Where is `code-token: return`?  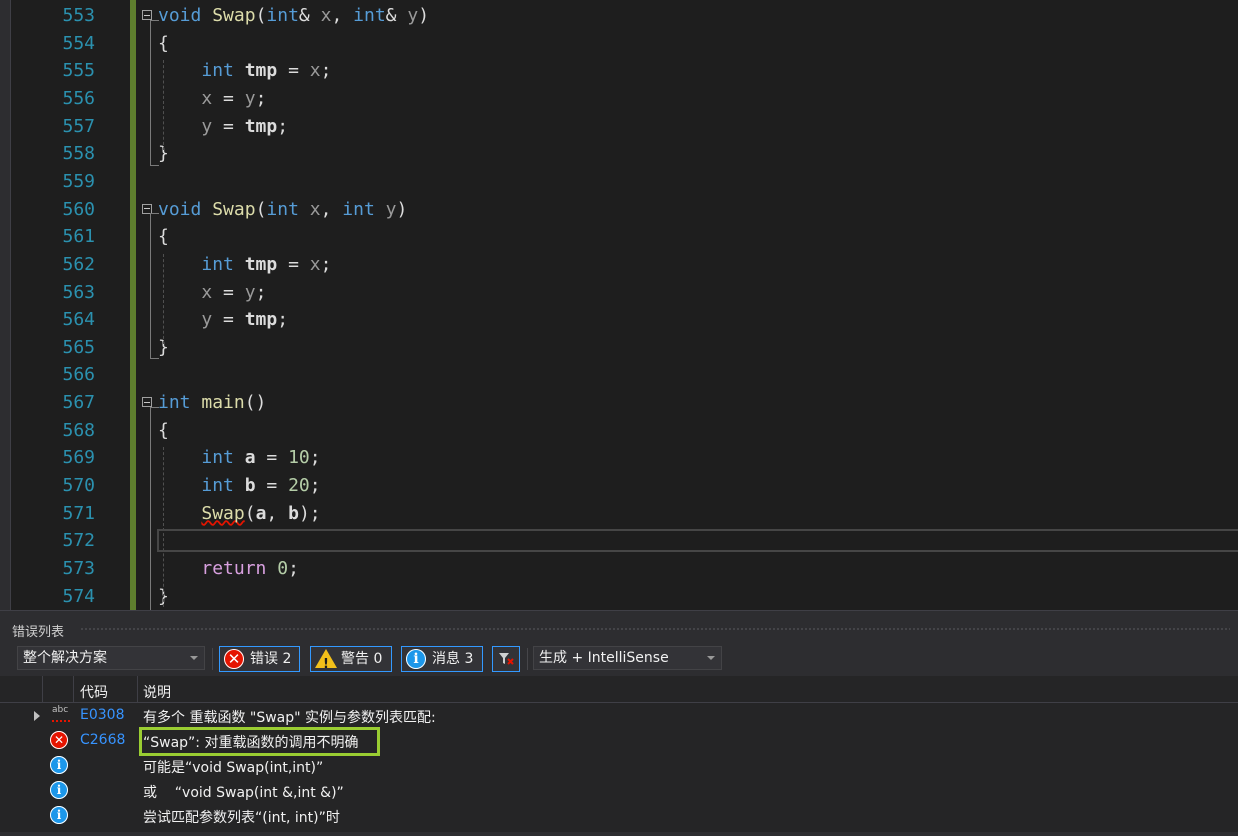
code-token: return is located at coordinates (234, 568).